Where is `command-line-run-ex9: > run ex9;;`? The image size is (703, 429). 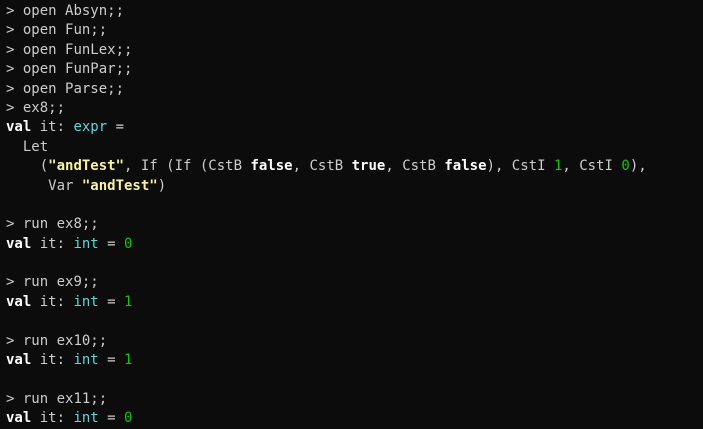 command-line-run-ex9: > run ex9;; is located at coordinates (354, 282).